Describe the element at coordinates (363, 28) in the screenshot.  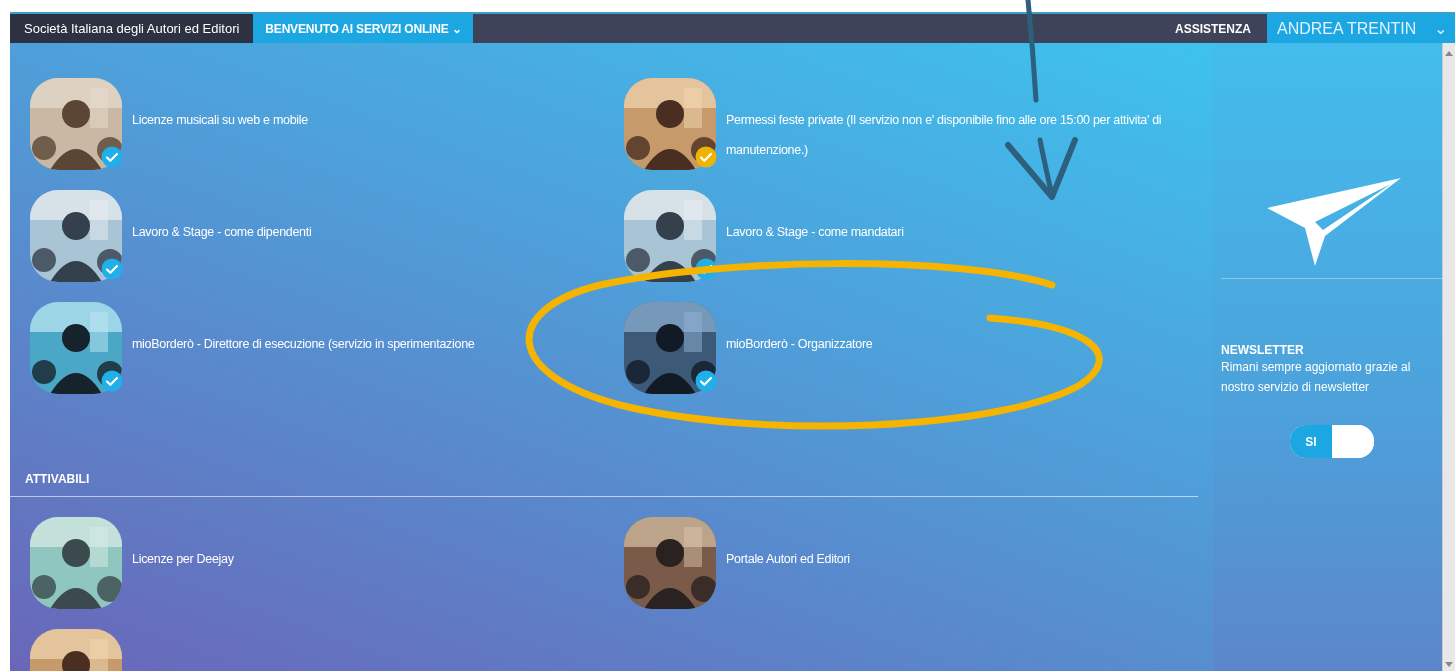
I see `services-menu: BENVENUTO AI SERVIZI ONLINE ⌄` at that location.